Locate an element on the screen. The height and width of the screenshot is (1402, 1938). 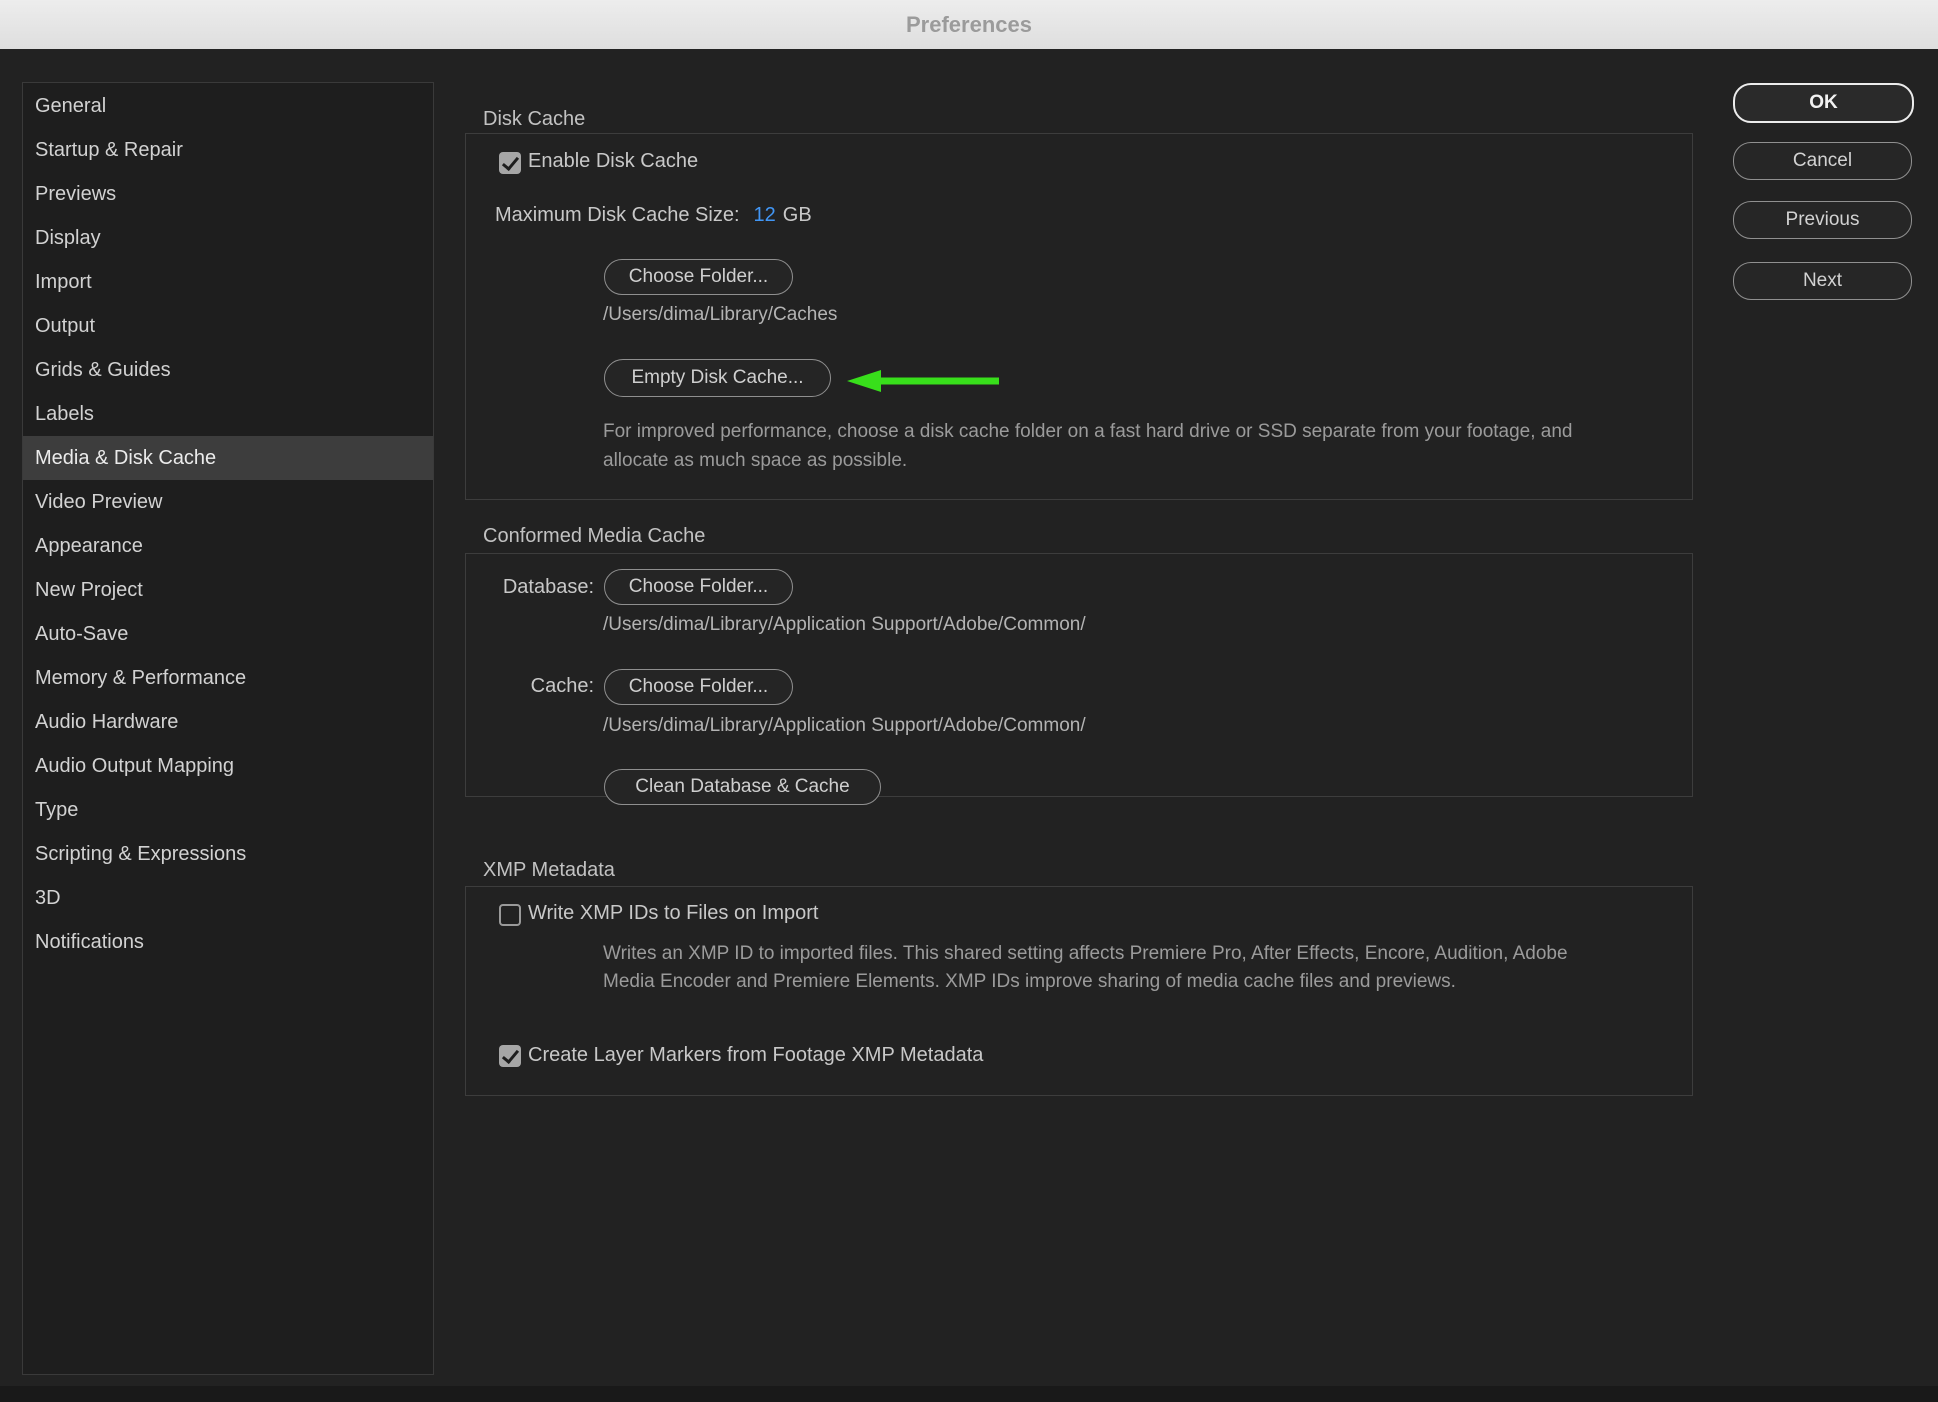
max-disk-cache-size-value: 12 is located at coordinates (765, 215).